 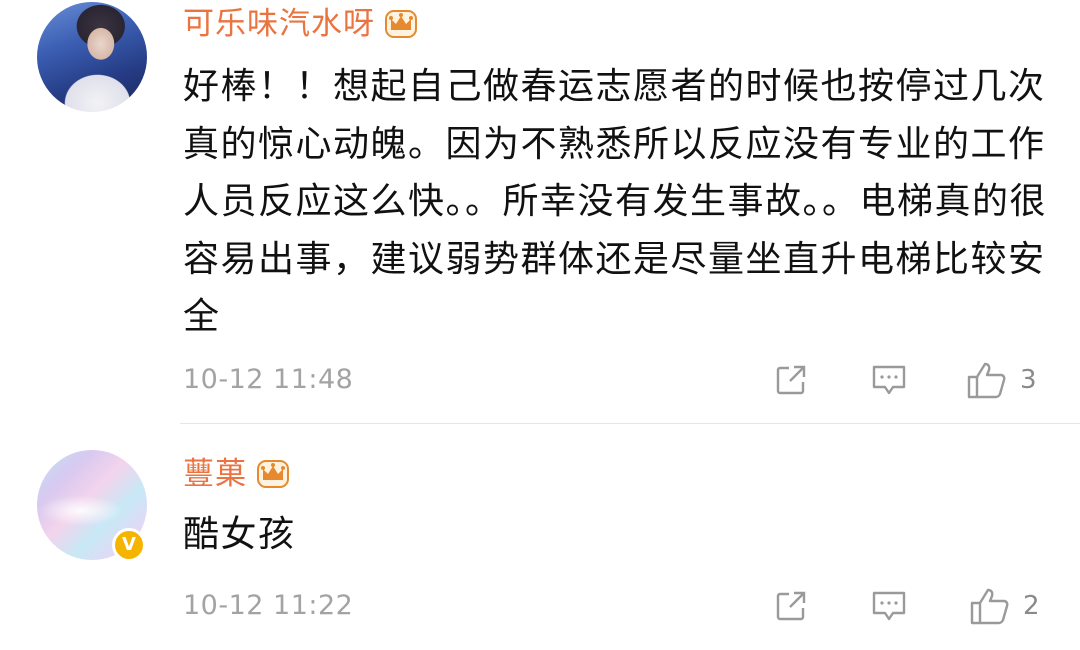 I want to click on username-link: 可乐味汽水呀, so click(x=279, y=24).